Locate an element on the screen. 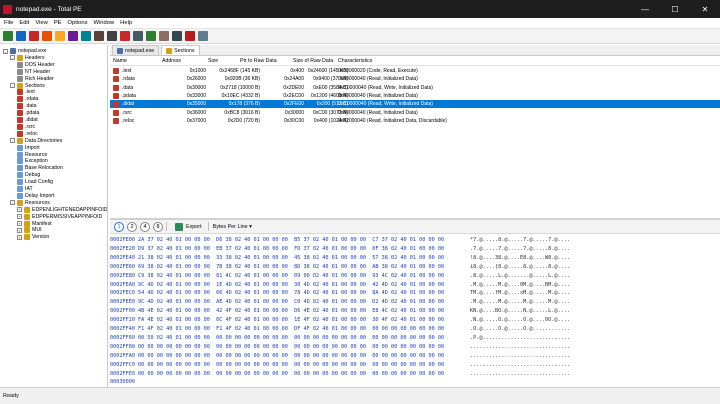  save-icon is located at coordinates (21, 36).